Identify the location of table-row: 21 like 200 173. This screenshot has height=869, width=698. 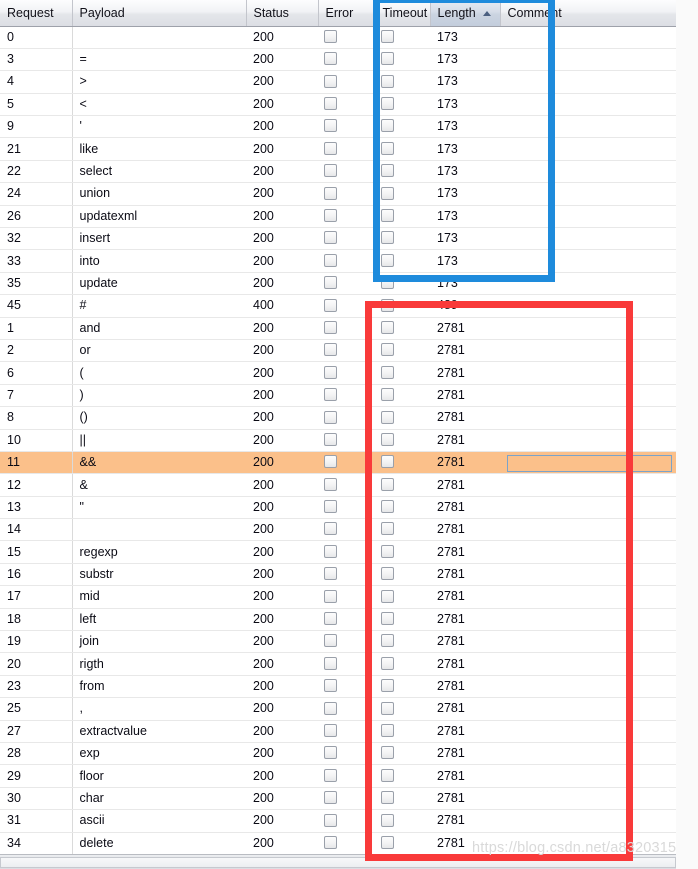
(338, 149).